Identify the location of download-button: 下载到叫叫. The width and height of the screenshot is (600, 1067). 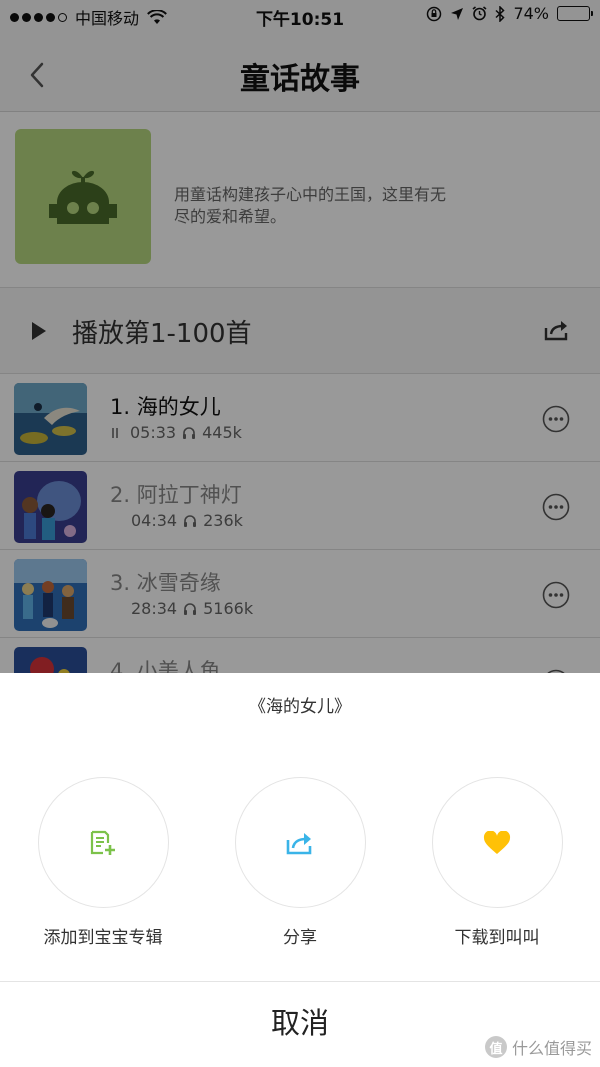
(497, 862).